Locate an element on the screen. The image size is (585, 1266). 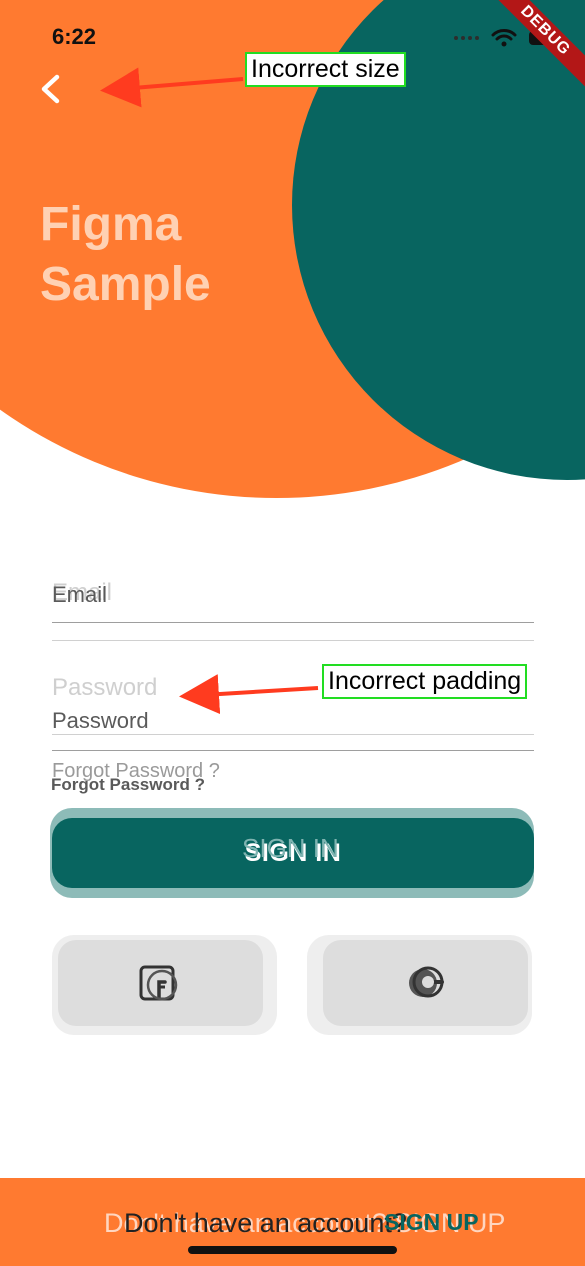
email-label: Email is located at coordinates (80, 594).